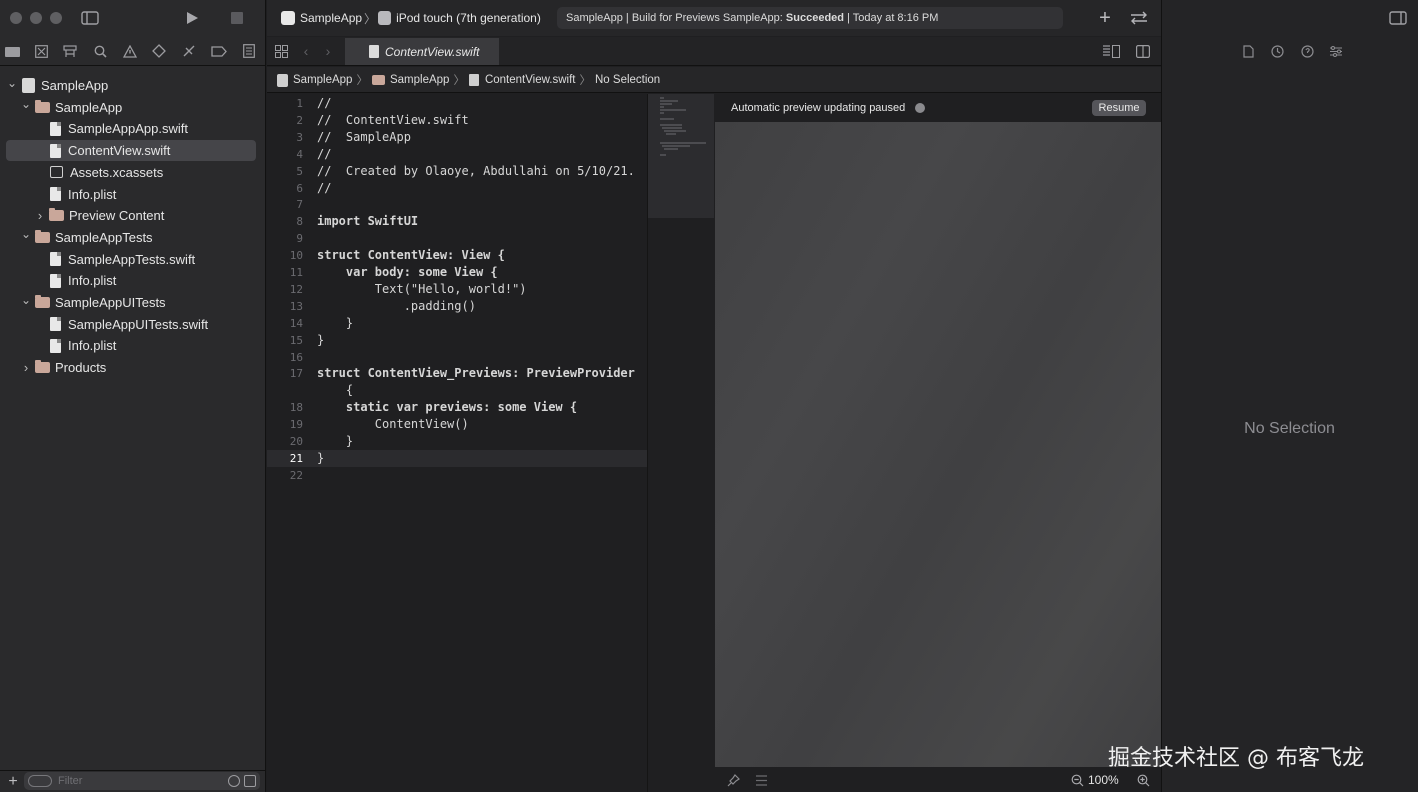 This screenshot has height=792, width=1418. What do you see at coordinates (681, 156) in the screenshot?
I see `minimap-visible-region` at bounding box center [681, 156].